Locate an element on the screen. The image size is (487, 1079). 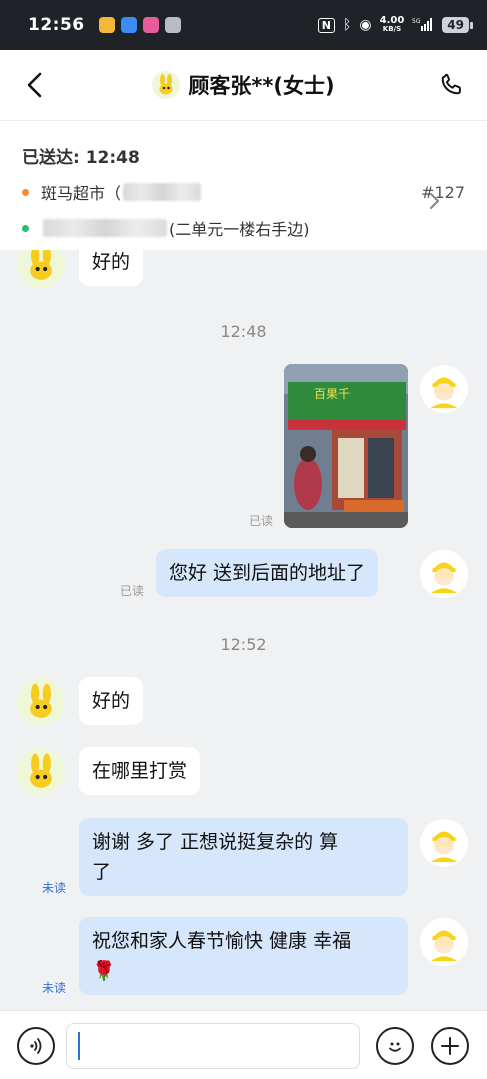
back-button is located at coordinates (35, 85).